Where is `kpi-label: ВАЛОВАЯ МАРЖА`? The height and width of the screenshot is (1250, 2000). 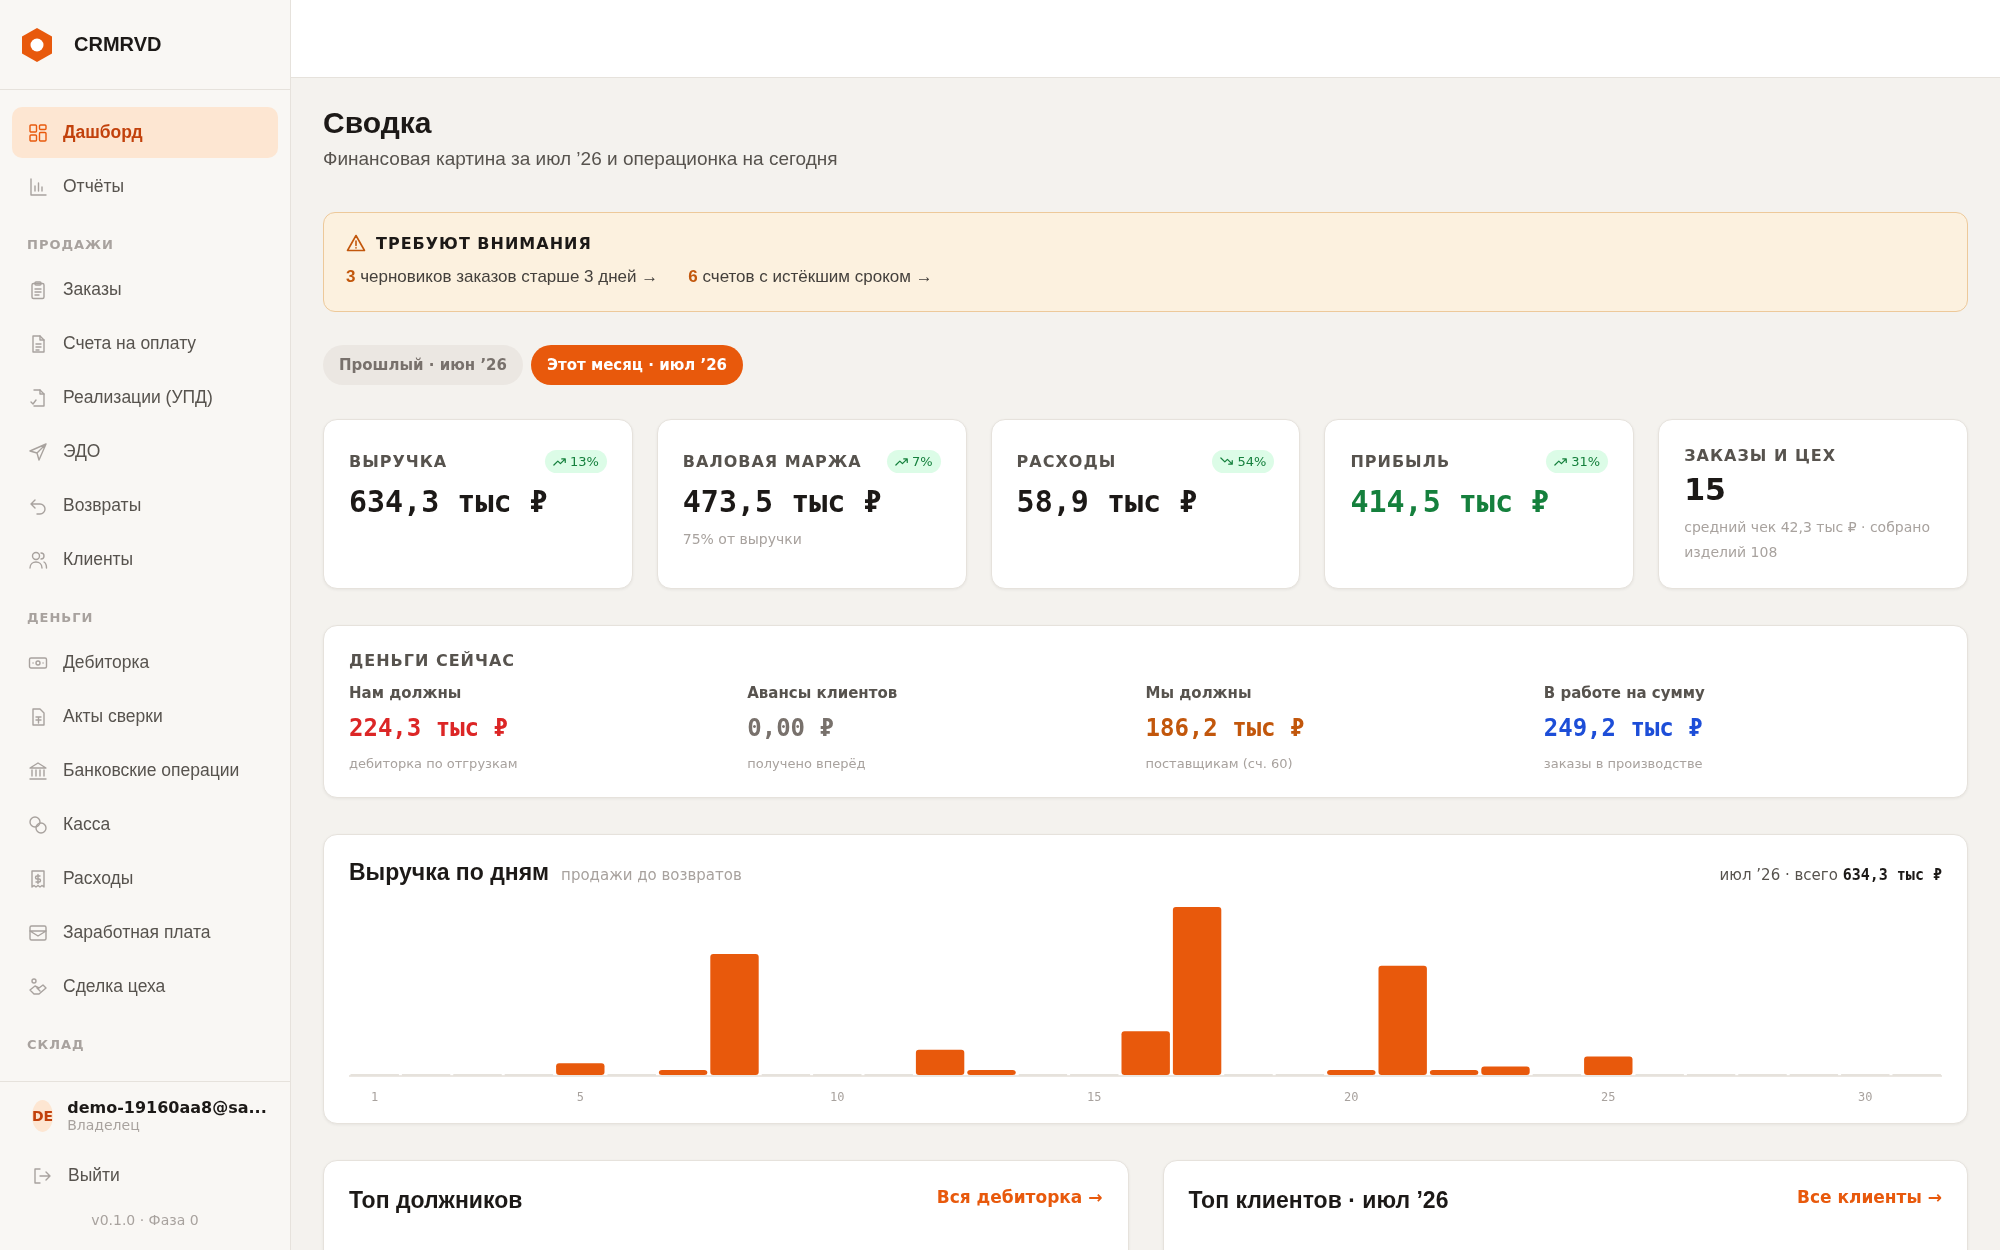 kpi-label: ВАЛОВАЯ МАРЖА is located at coordinates (772, 461).